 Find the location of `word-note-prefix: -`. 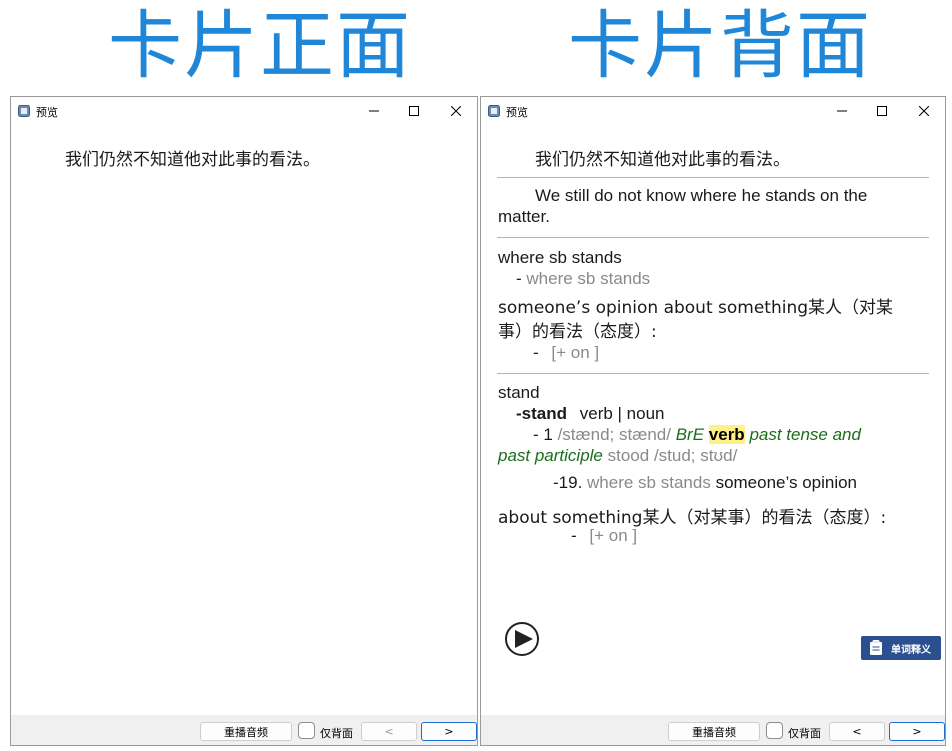

word-note-prefix: - is located at coordinates (574, 535).